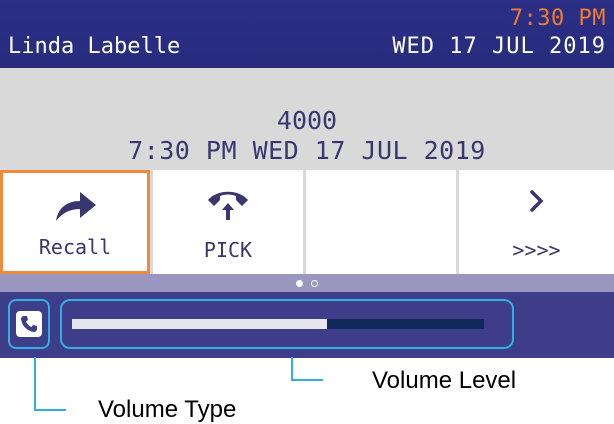  Describe the element at coordinates (75, 247) in the screenshot. I see `softkey-recall-label: Recall` at that location.